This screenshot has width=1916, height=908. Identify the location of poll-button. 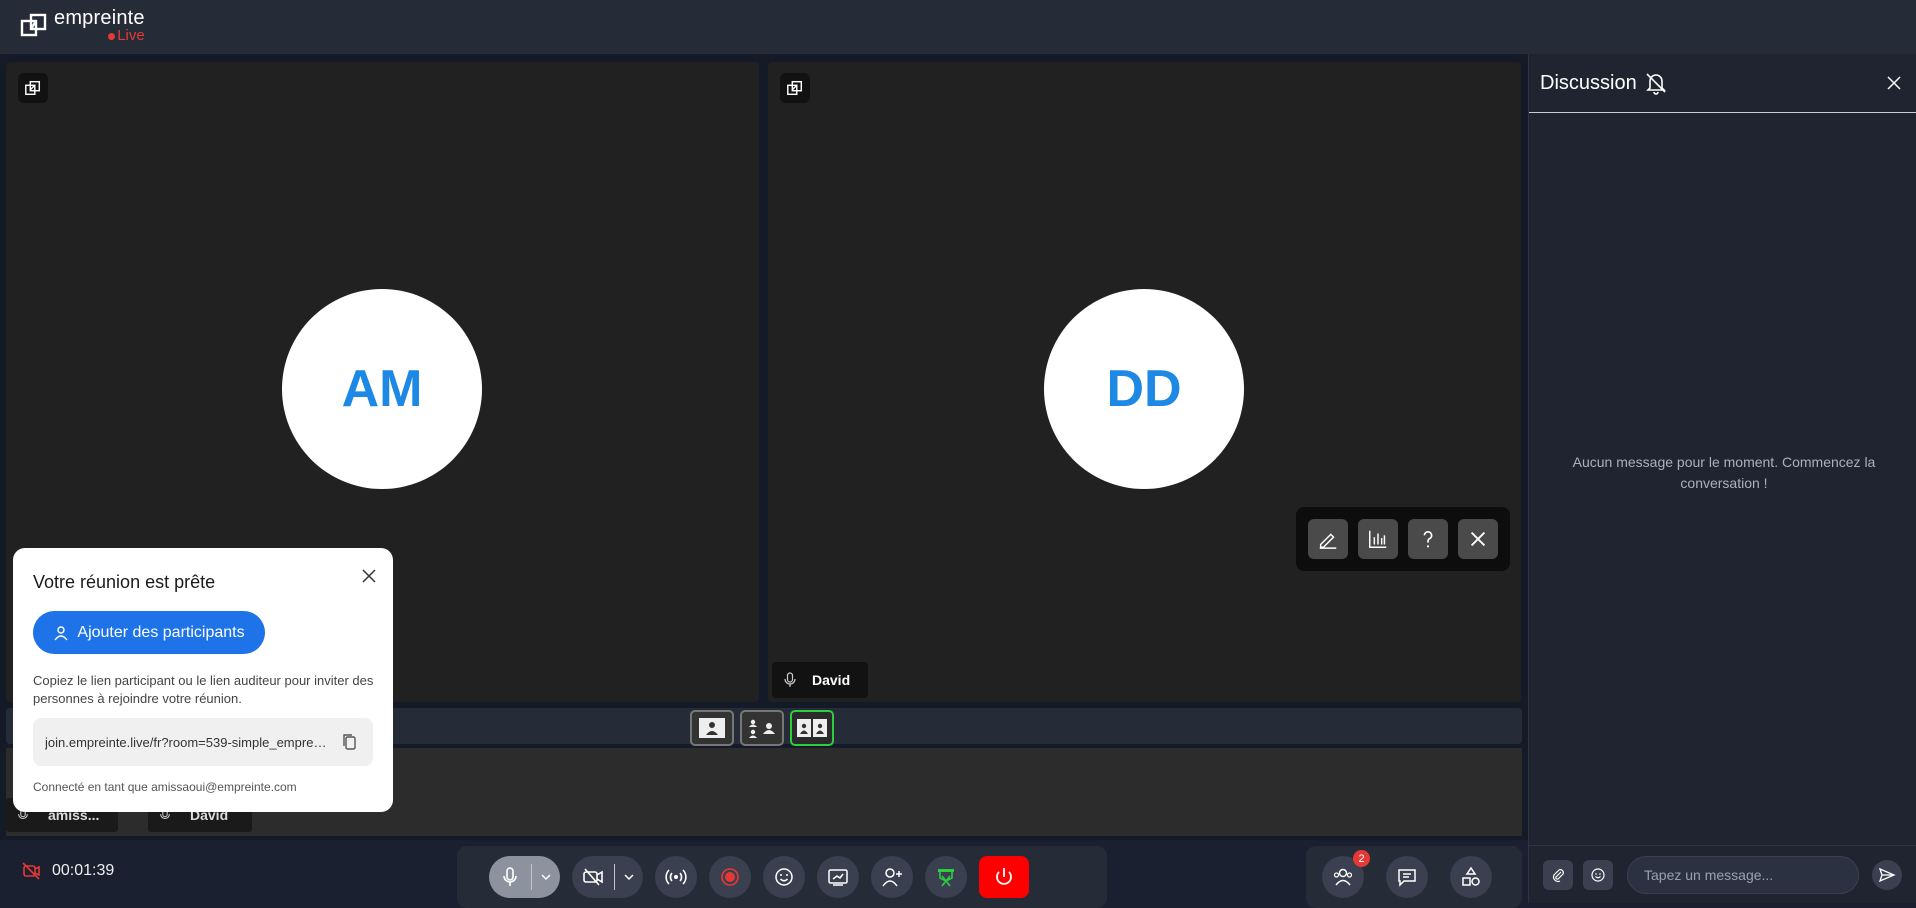
(1378, 539).